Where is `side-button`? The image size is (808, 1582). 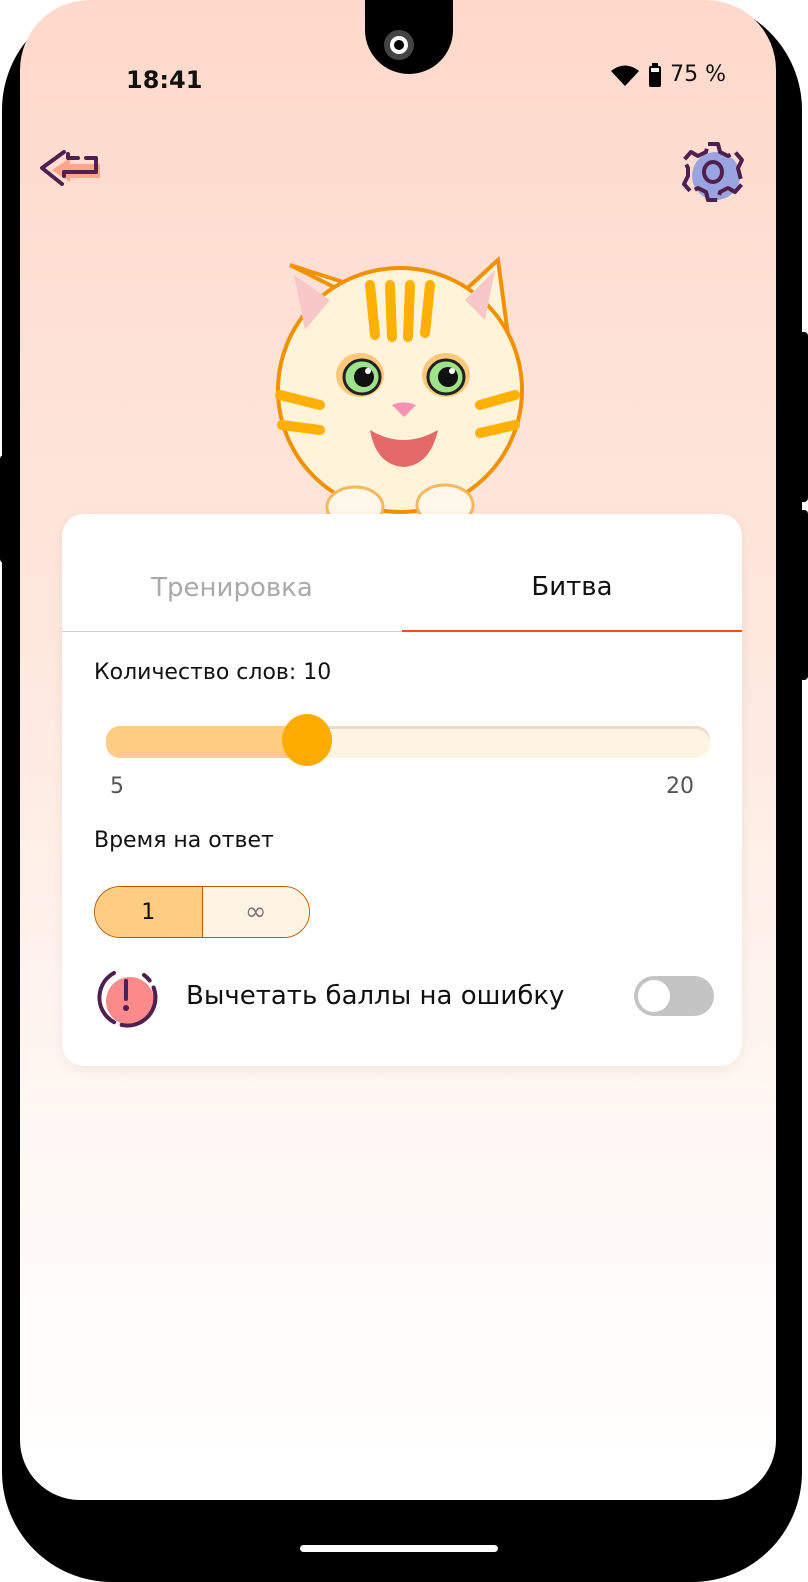 side-button is located at coordinates (4, 509).